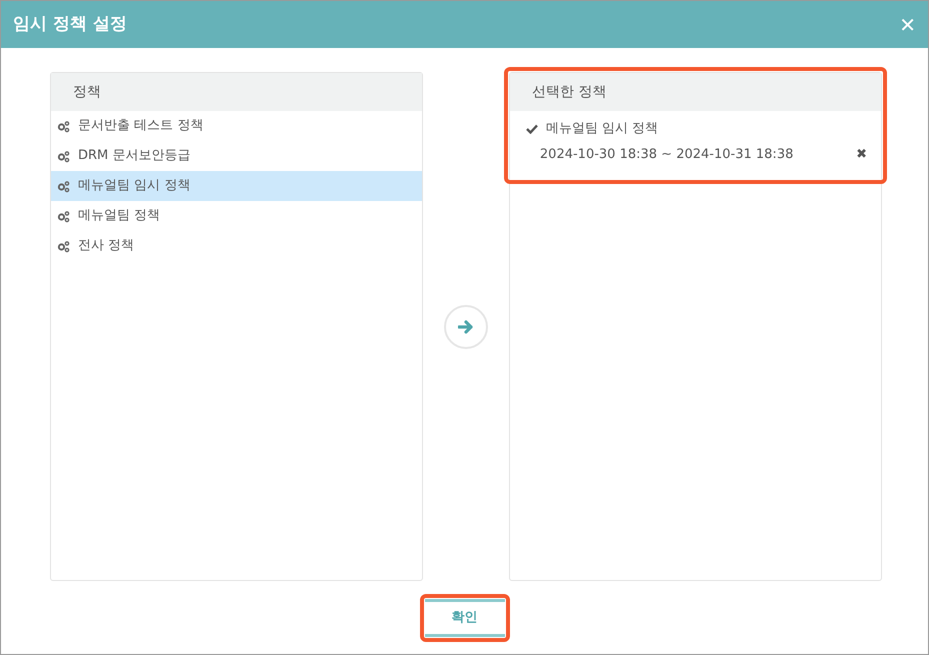 The height and width of the screenshot is (655, 929). Describe the element at coordinates (236, 246) in the screenshot. I see `policy-item: 전사 정책` at that location.